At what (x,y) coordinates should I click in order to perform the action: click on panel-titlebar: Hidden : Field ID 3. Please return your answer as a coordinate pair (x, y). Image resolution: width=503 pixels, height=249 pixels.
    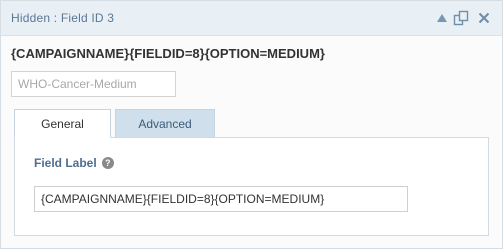
    Looking at the image, I should click on (251, 18).